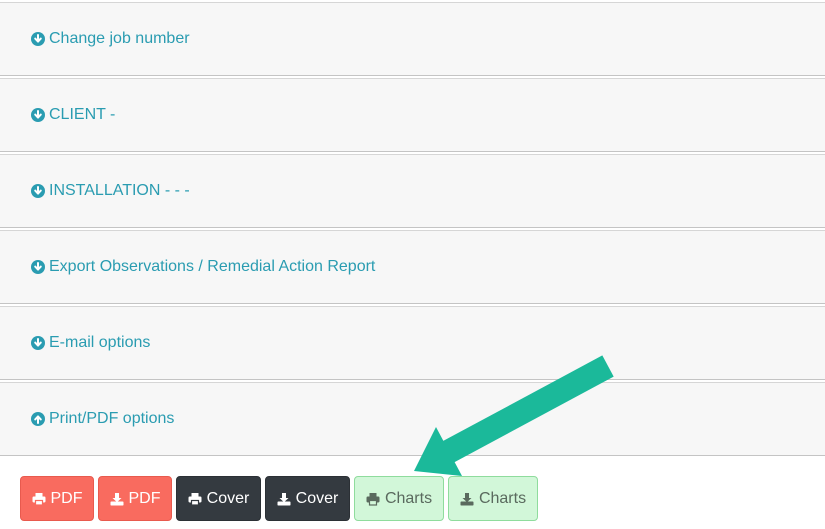 The width and height of the screenshot is (825, 529). I want to click on panel-toggle-email-options: E-mail options, so click(90, 343).